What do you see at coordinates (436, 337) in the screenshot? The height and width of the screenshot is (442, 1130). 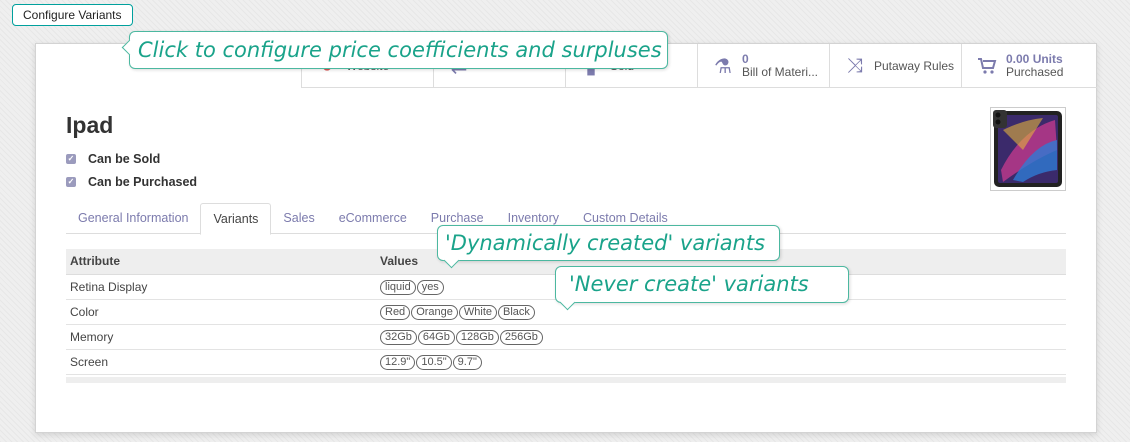 I see `value-tag: 64Gb` at bounding box center [436, 337].